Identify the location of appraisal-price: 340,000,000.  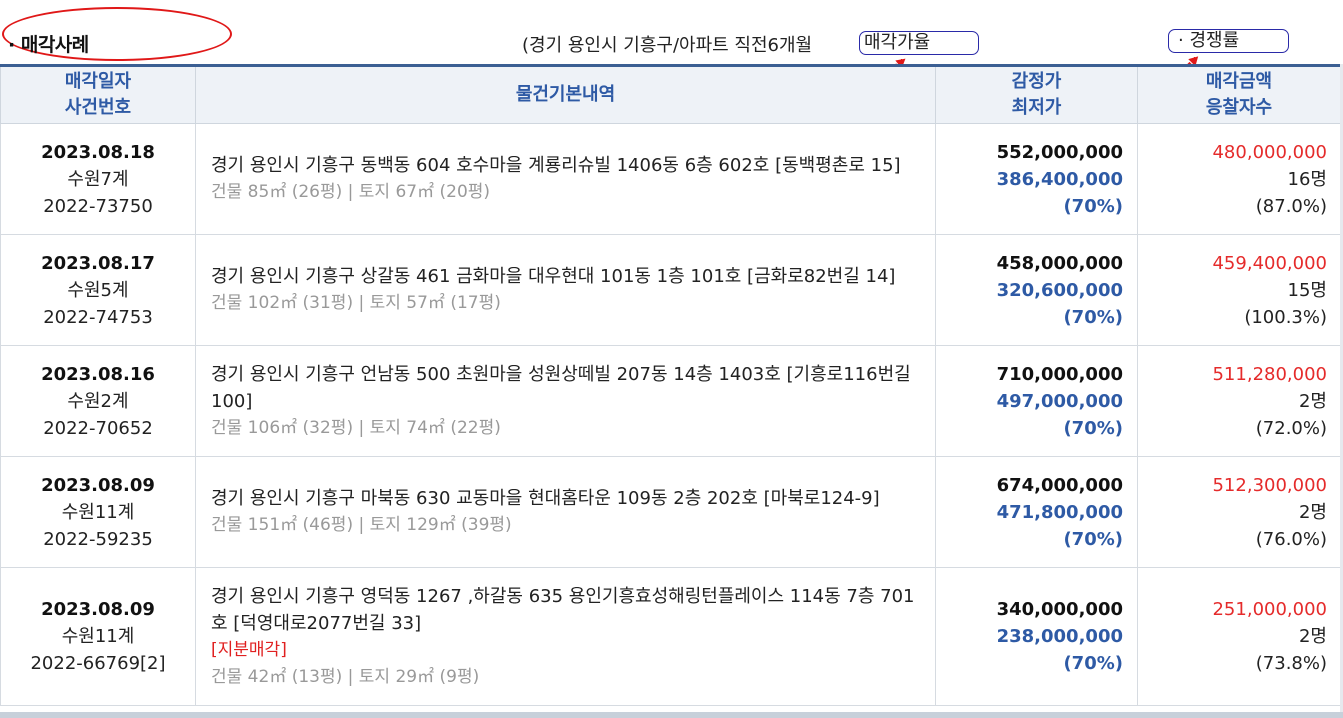
(1059, 609).